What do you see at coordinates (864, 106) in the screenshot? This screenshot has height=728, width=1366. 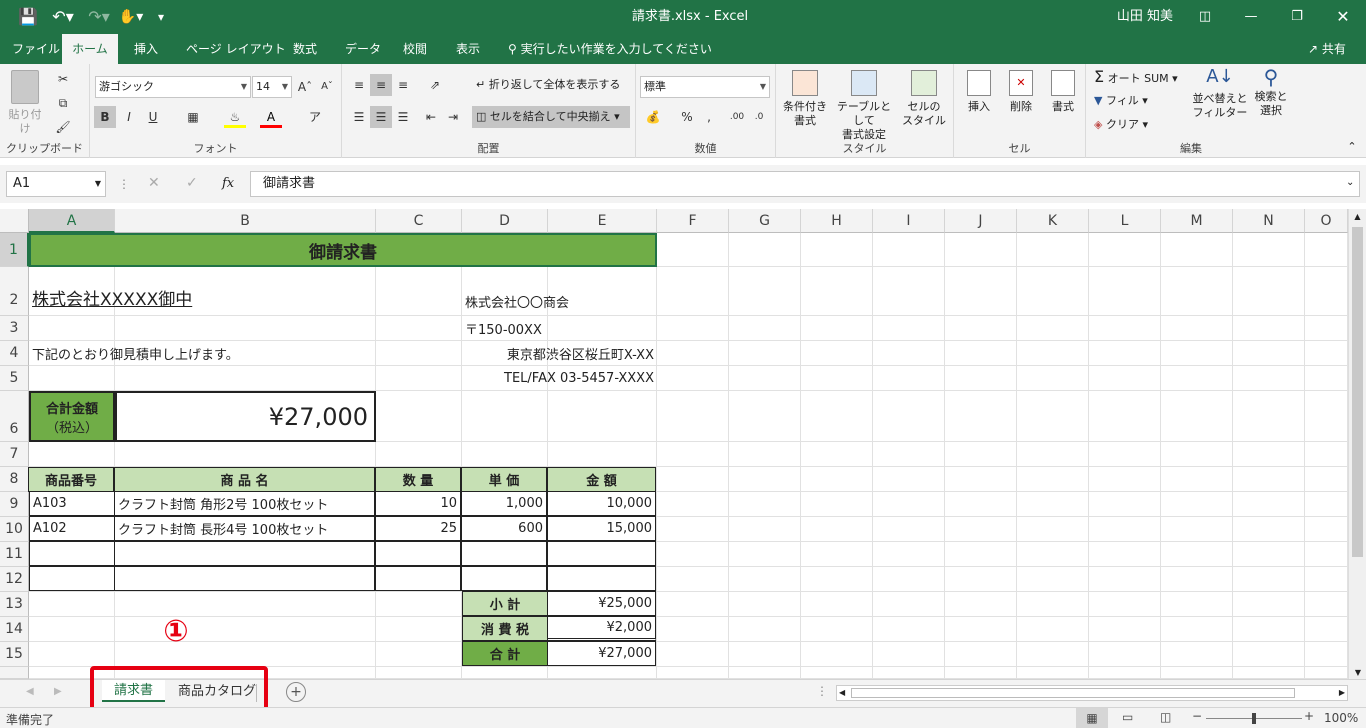 I see `format-as-table-button: テーブルとして 書式設定` at bounding box center [864, 106].